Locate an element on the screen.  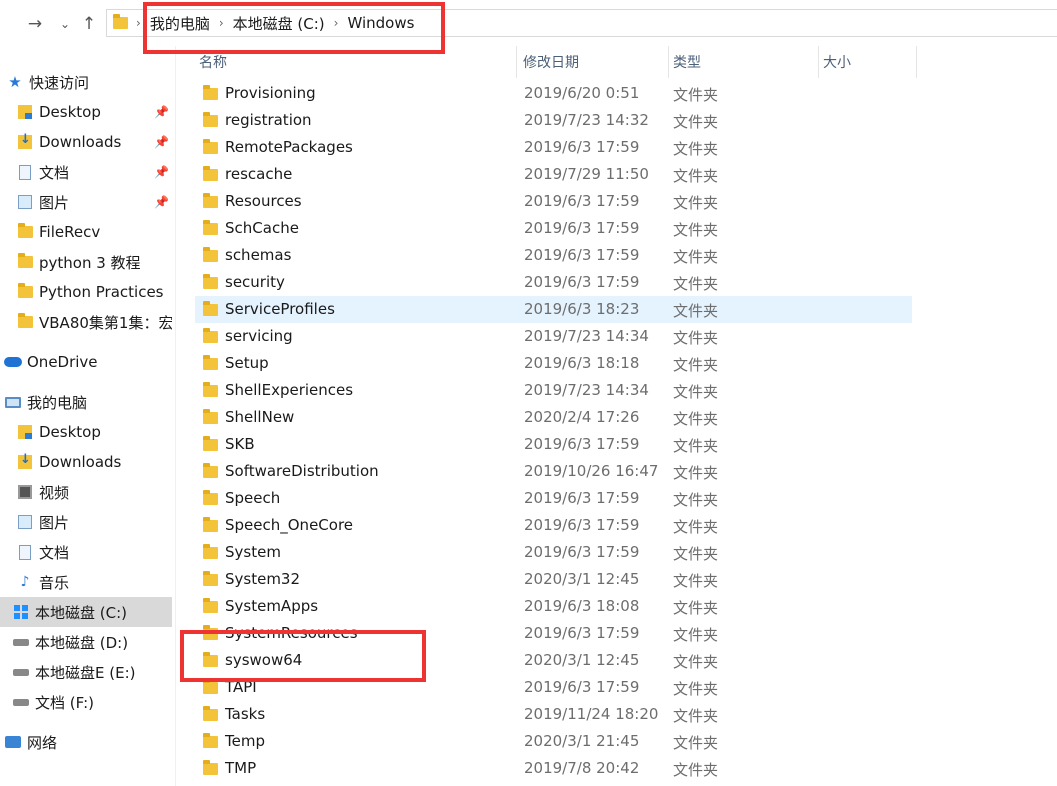
sidebar-item-drive-d: 本地磁盘 (D:) is located at coordinates (86, 642).